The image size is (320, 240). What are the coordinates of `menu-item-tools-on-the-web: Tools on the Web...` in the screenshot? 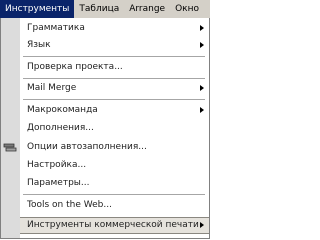 It's located at (114, 205).